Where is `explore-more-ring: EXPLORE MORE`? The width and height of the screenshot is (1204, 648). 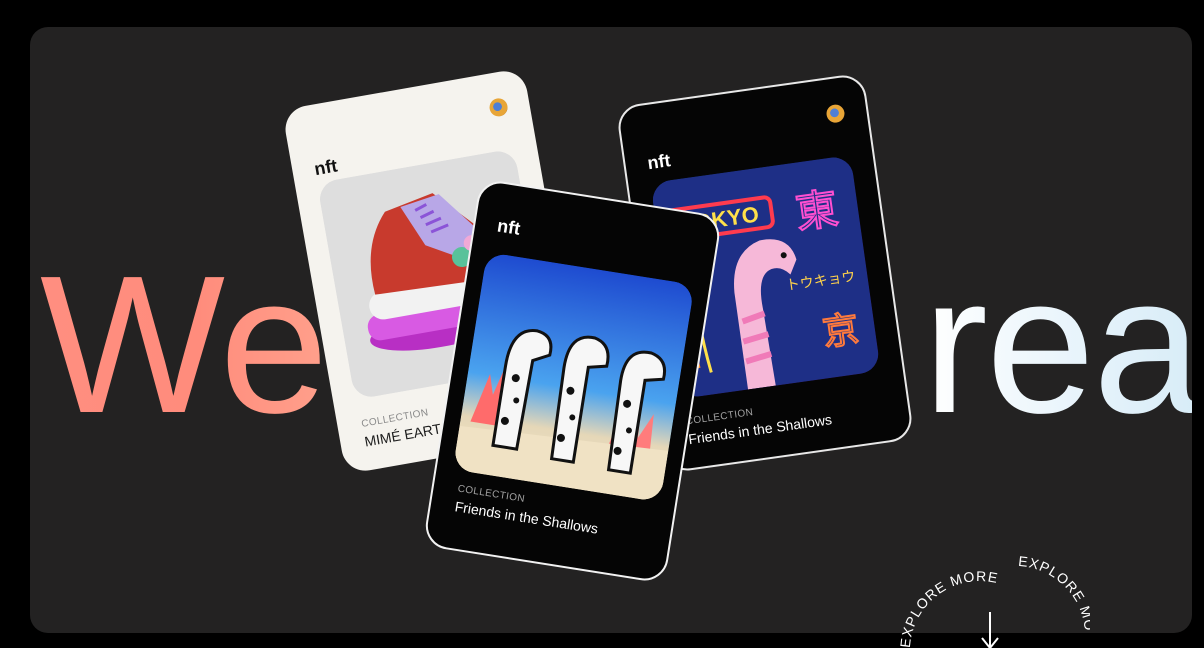
explore-more-ring: EXPLORE MORE is located at coordinates (948, 608).